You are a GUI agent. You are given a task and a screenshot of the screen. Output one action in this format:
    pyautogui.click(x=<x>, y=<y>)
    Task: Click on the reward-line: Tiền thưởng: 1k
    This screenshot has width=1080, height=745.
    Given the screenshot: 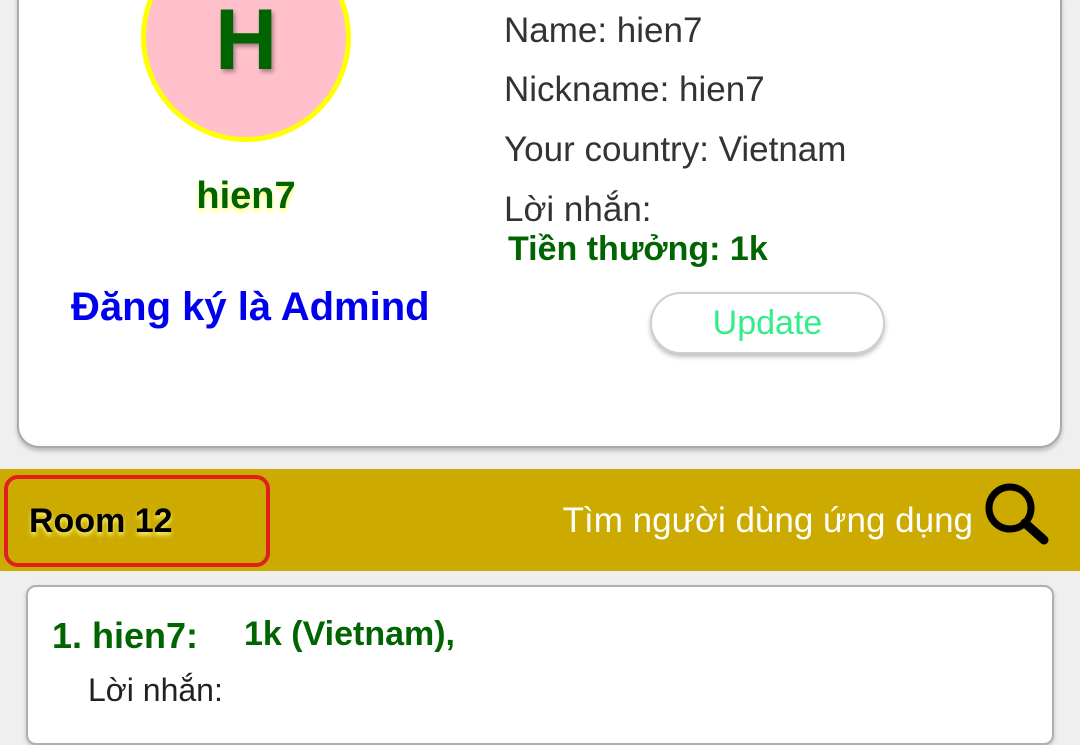 What is the action you would take?
    pyautogui.click(x=638, y=249)
    